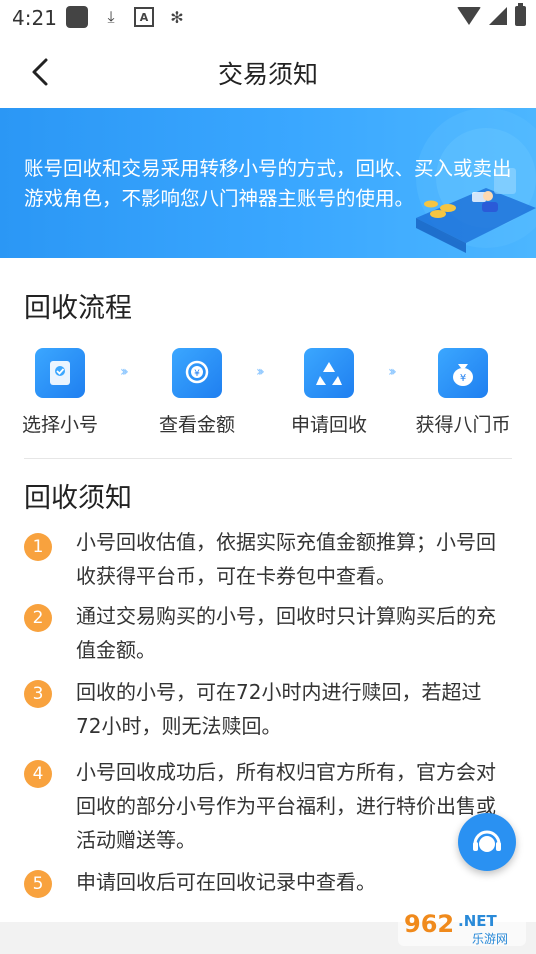  Describe the element at coordinates (59, 425) in the screenshot. I see `flow-step-label: 选择小号` at that location.